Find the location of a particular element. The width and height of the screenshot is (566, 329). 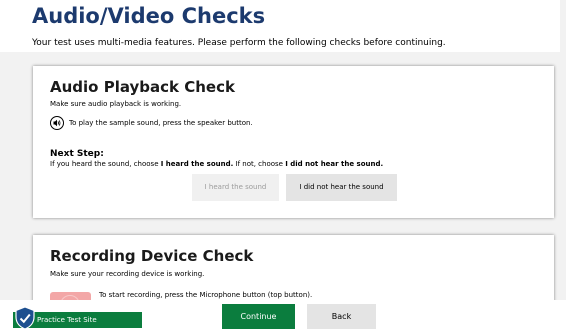

next-step-middle: If not, choose is located at coordinates (259, 164).